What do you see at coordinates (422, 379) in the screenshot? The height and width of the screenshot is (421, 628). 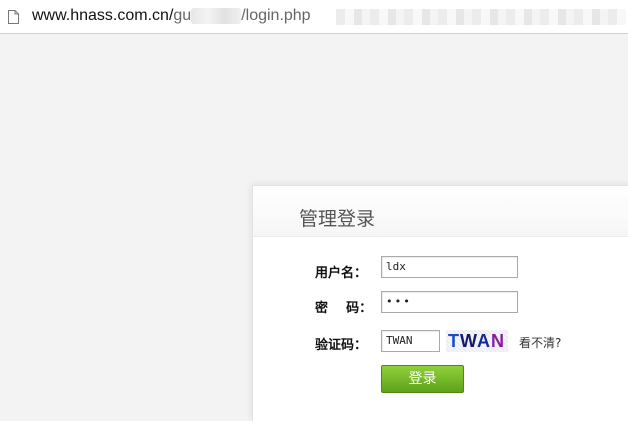 I see `login-button: 登录` at bounding box center [422, 379].